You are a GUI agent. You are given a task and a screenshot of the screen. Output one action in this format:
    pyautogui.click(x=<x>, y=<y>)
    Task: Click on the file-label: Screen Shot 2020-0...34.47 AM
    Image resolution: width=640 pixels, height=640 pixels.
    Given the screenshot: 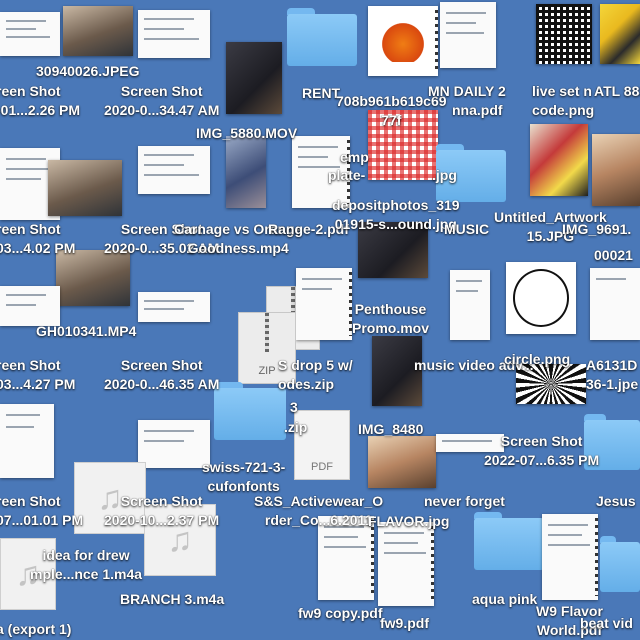 What is the action you would take?
    pyautogui.click(x=161, y=101)
    